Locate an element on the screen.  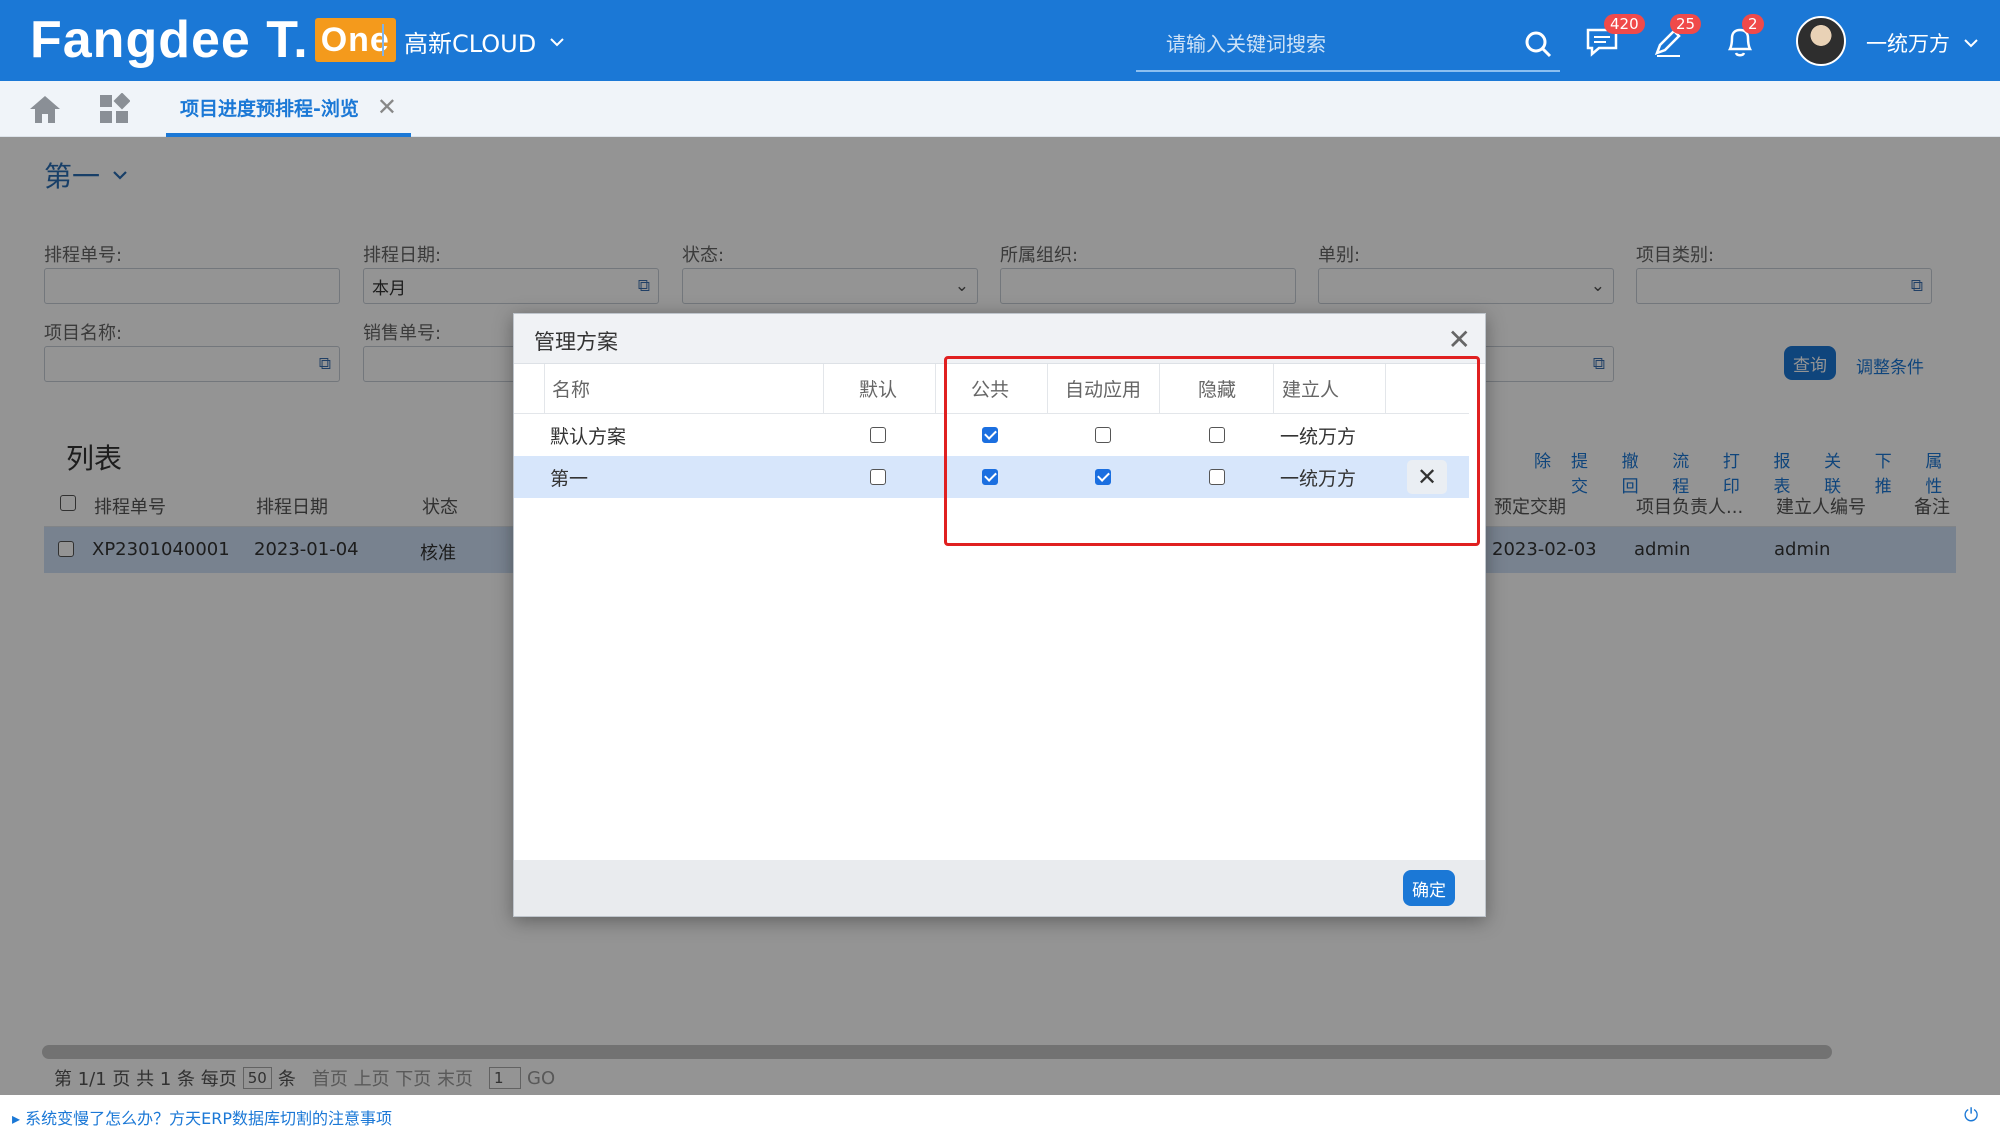
search-input is located at coordinates (1326, 44).